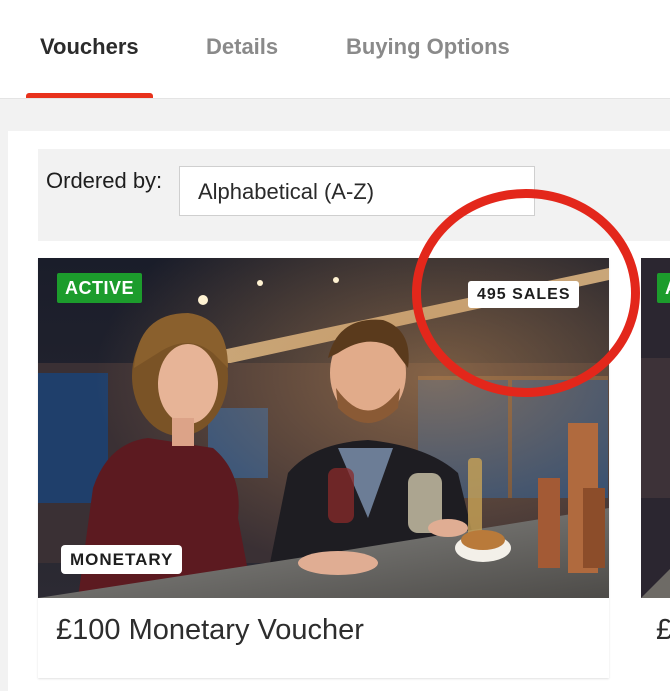  I want to click on status-badge: ACTIVE, so click(100, 288).